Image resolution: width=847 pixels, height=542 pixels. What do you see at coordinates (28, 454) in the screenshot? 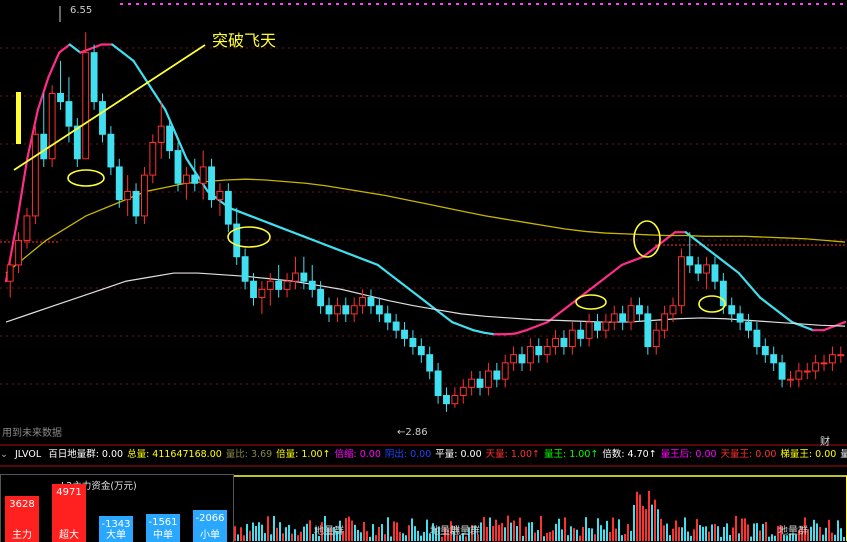
I see `indicator-name: JLVOL` at bounding box center [28, 454].